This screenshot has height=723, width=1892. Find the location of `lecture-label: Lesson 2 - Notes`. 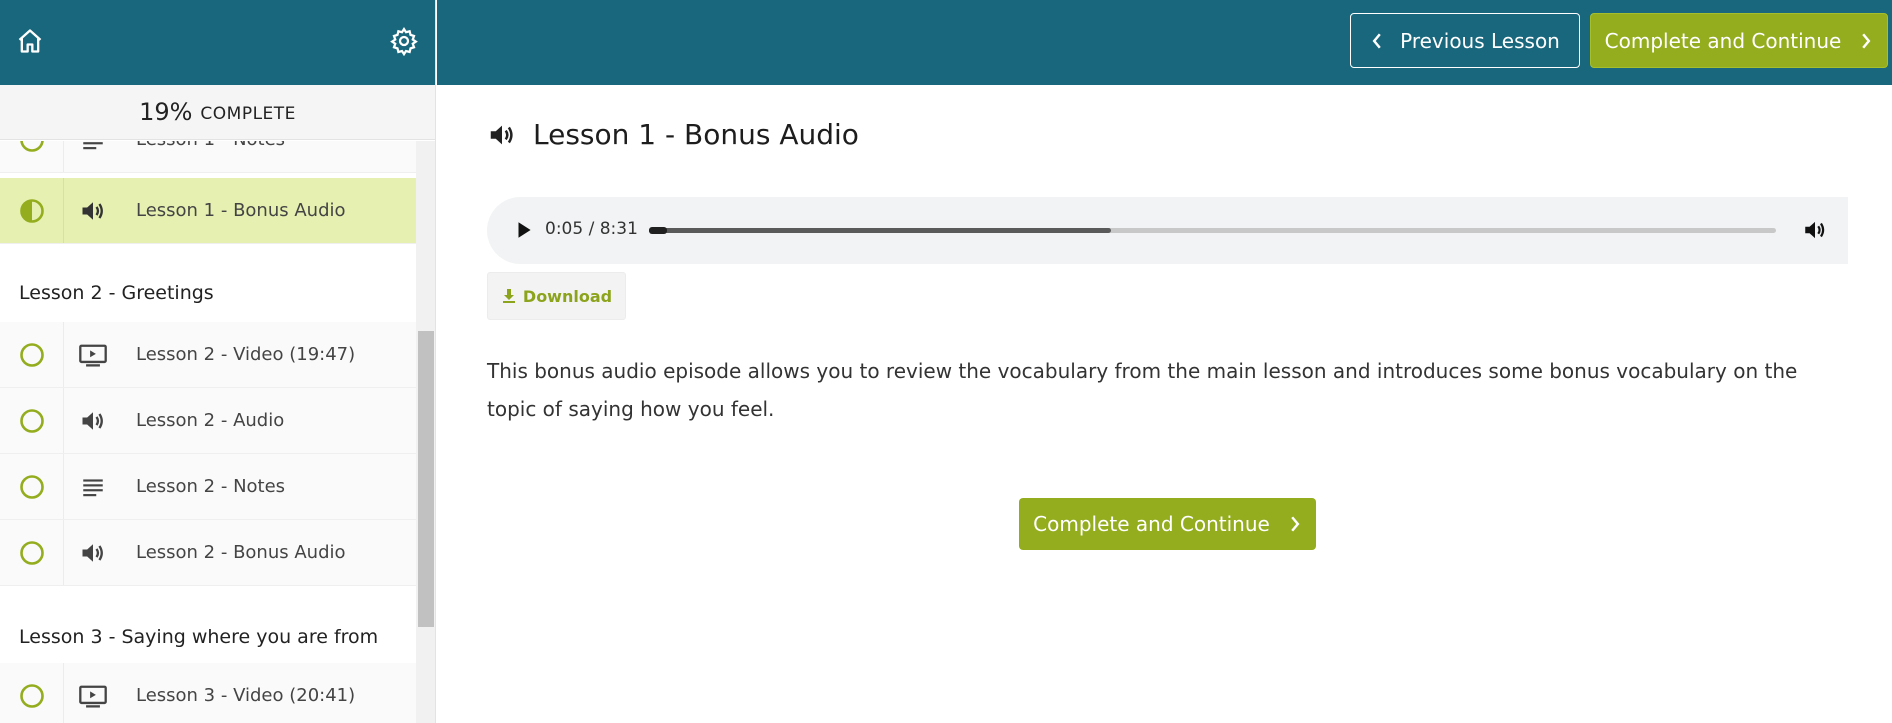

lecture-label: Lesson 2 - Notes is located at coordinates (211, 486).